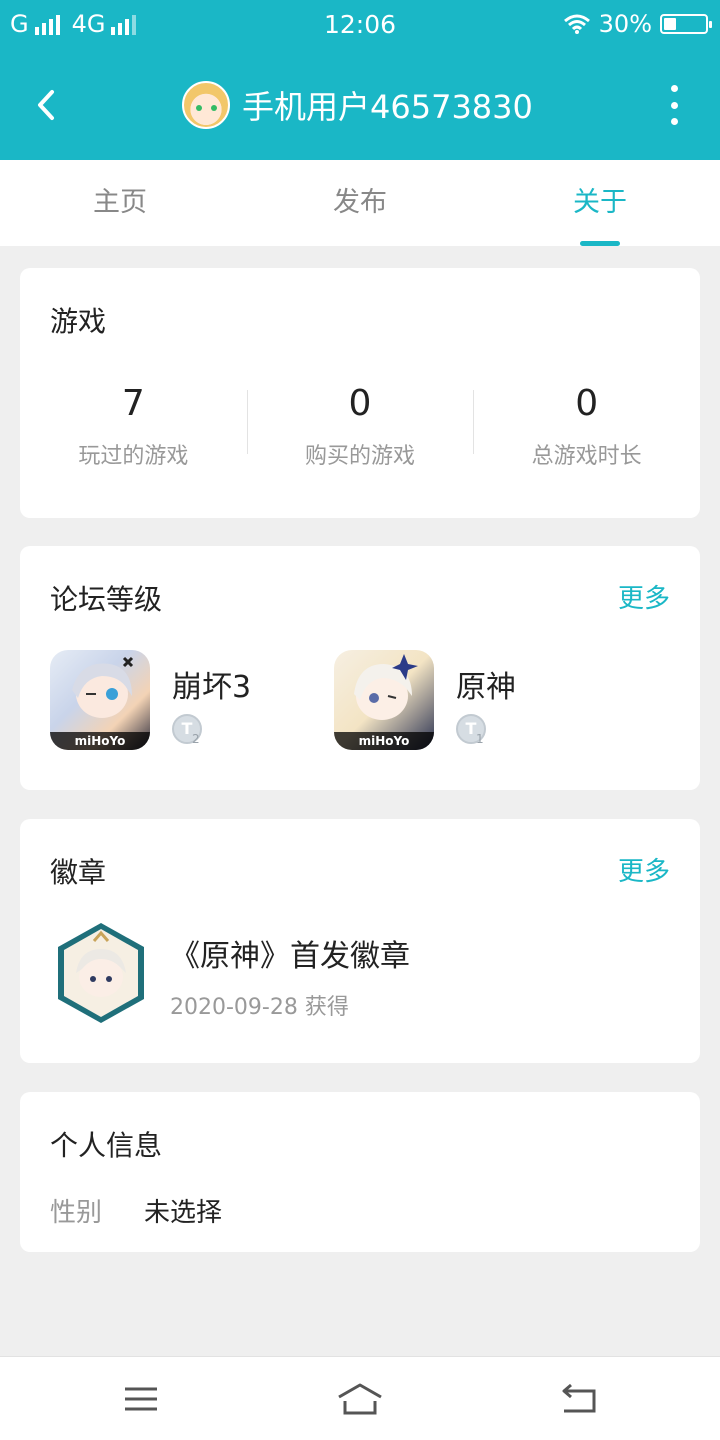 Image resolution: width=720 pixels, height=1440 pixels. I want to click on home-button, so click(360, 1399).